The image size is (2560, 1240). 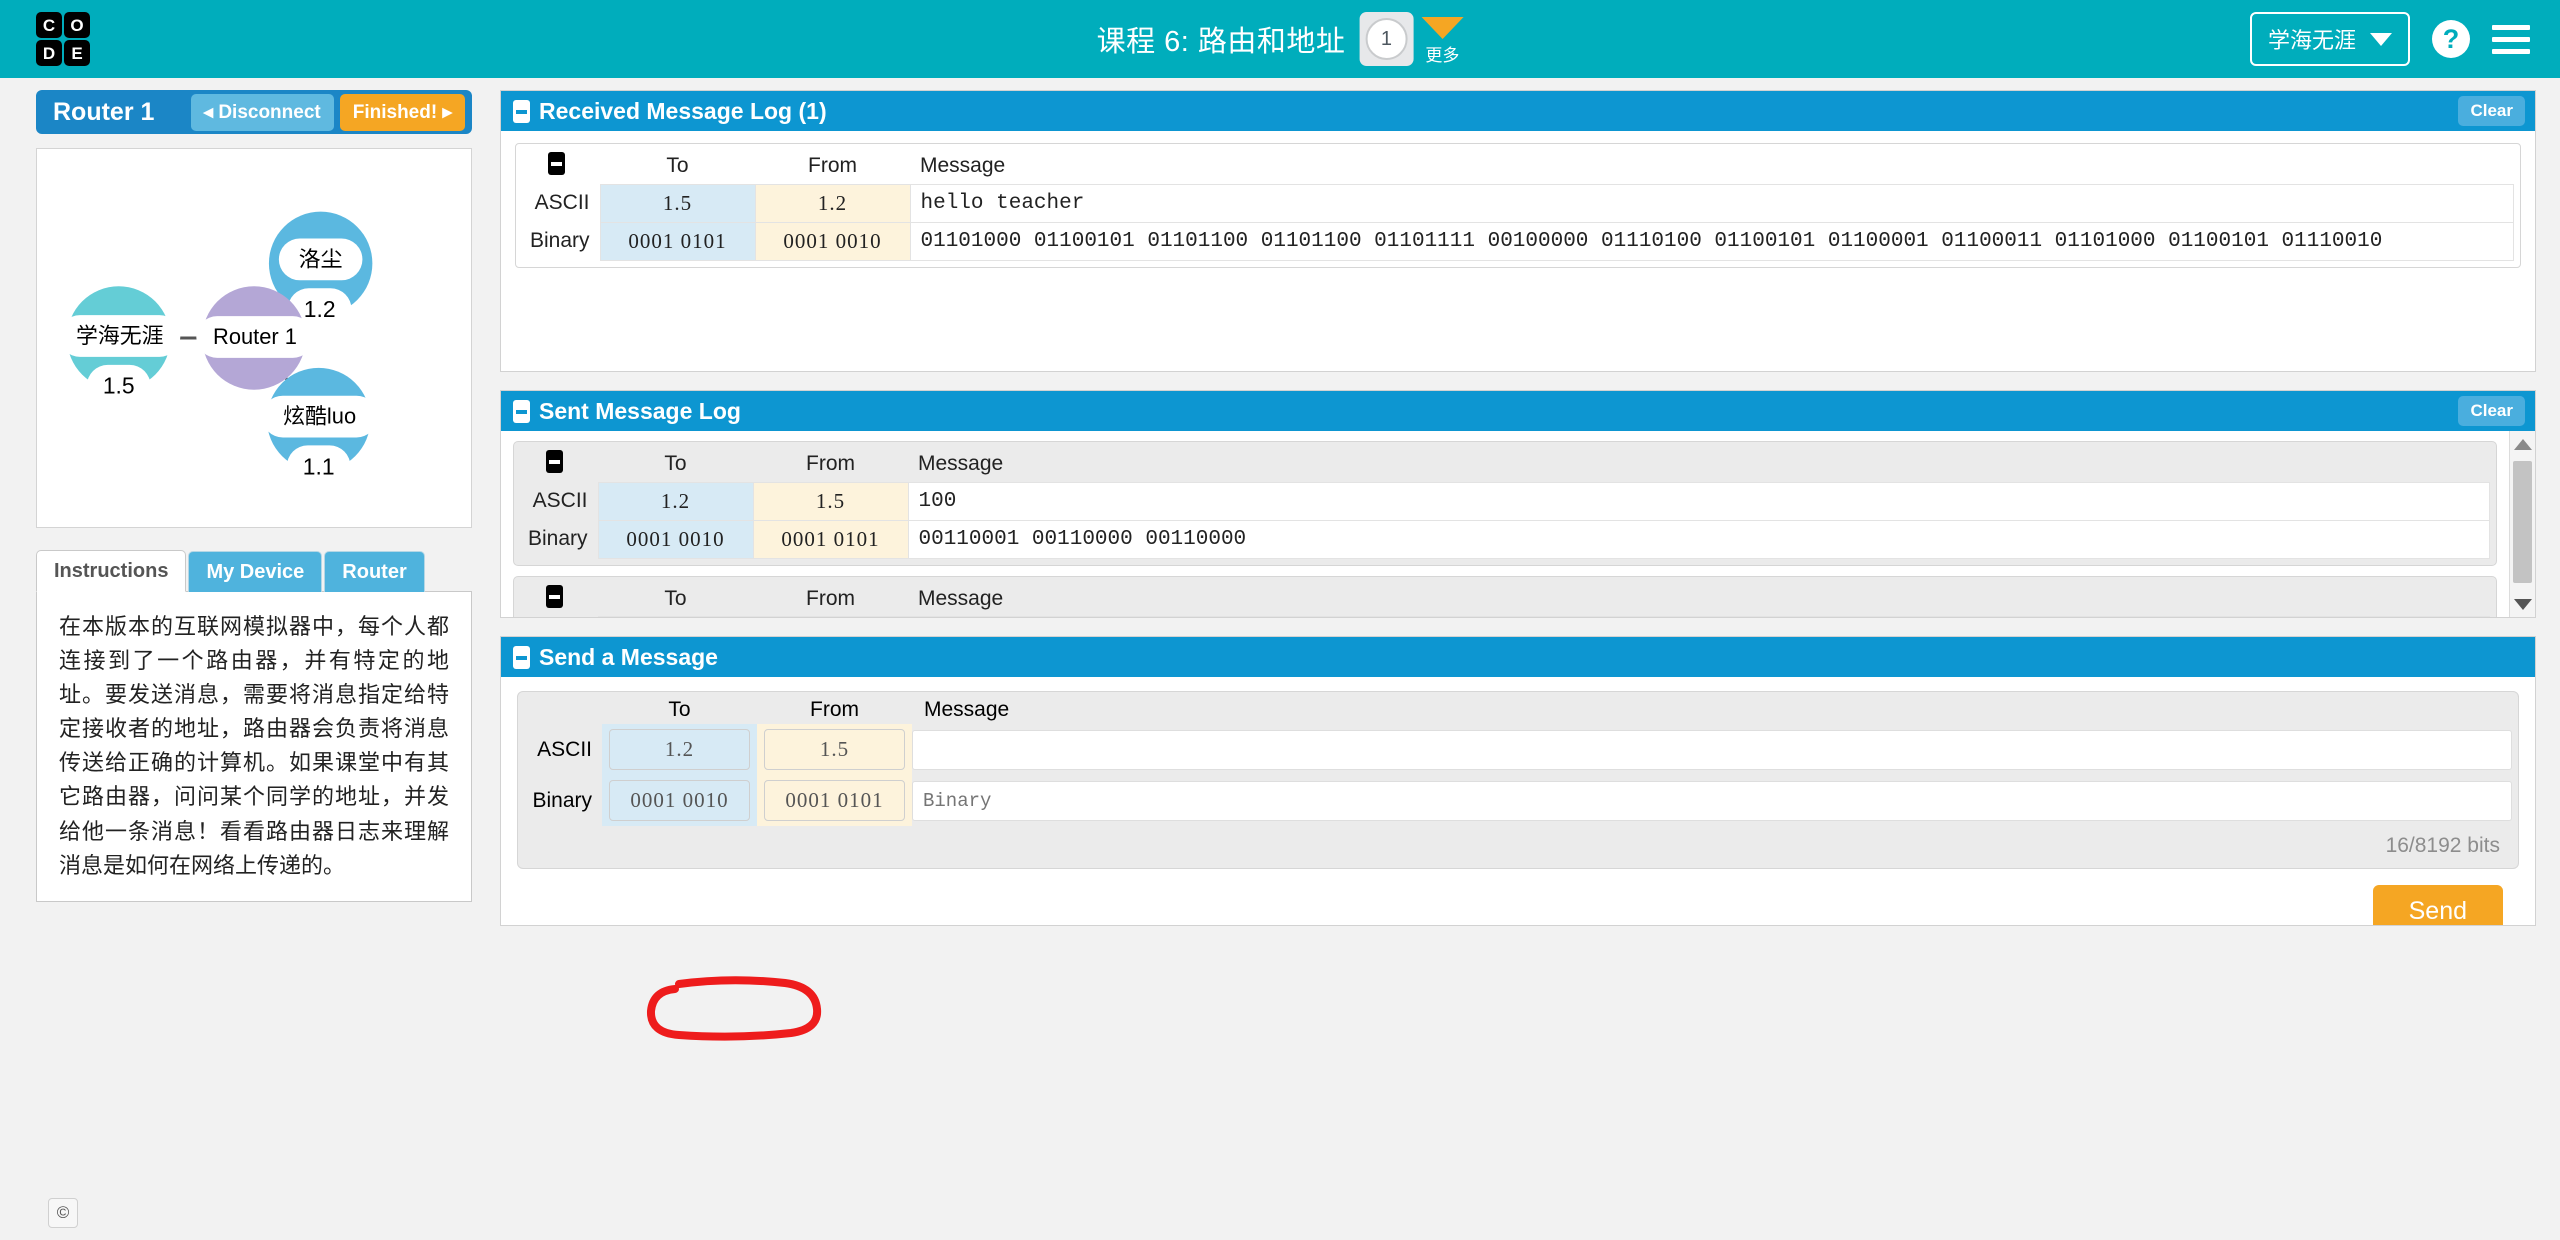 I want to click on card-collapse-cell, so click(x=561, y=166).